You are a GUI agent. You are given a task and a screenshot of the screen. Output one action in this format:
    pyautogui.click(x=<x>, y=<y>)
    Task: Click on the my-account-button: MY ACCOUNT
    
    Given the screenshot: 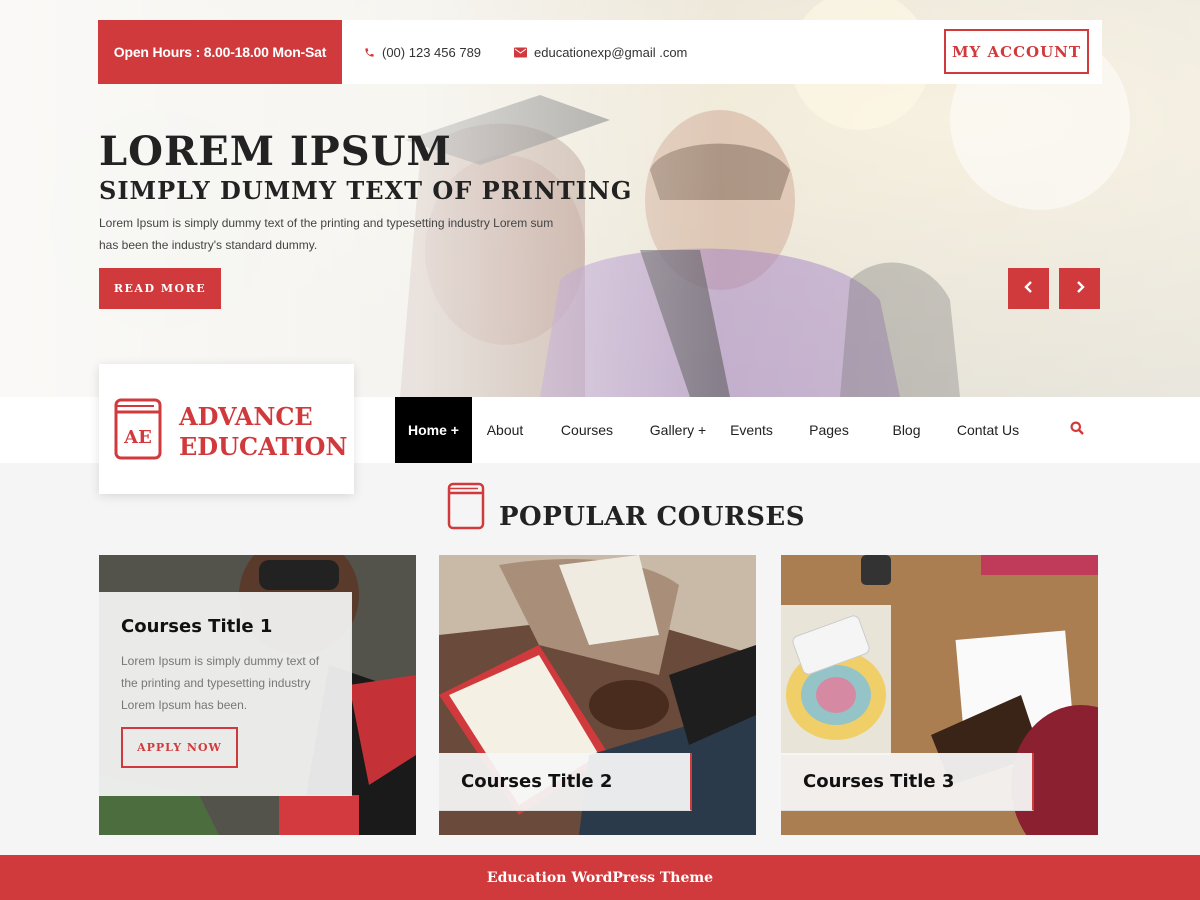 What is the action you would take?
    pyautogui.click(x=1016, y=51)
    